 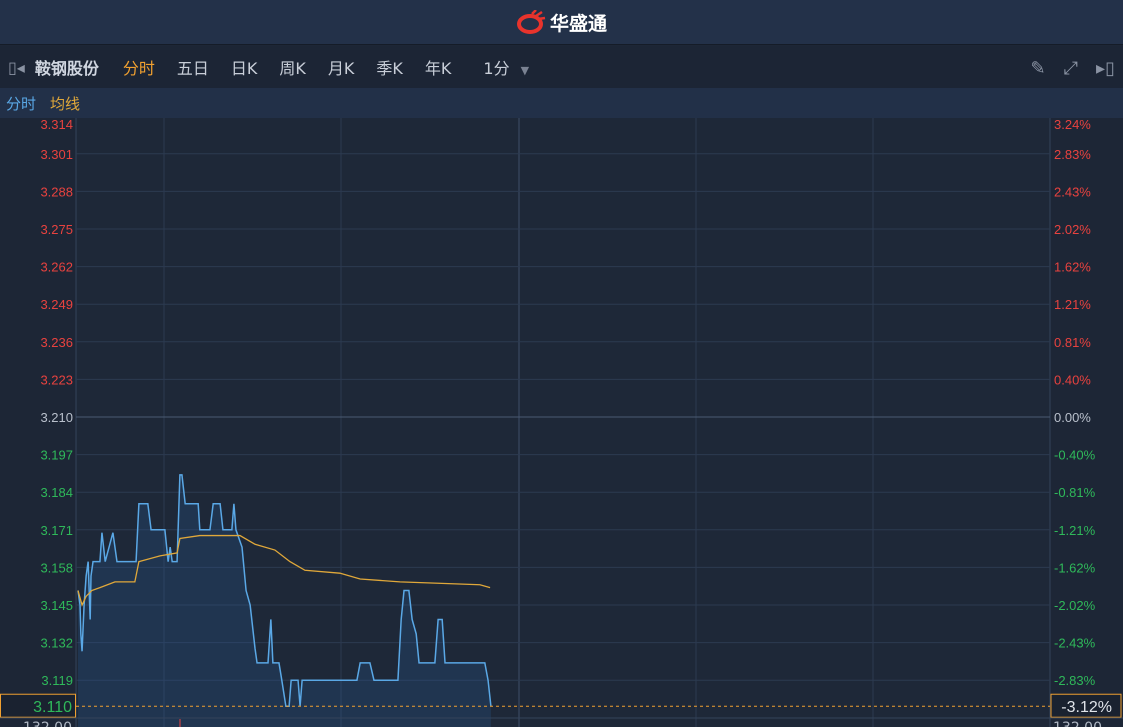 What do you see at coordinates (56, 154) in the screenshot?
I see `left-tick-label: 3.301` at bounding box center [56, 154].